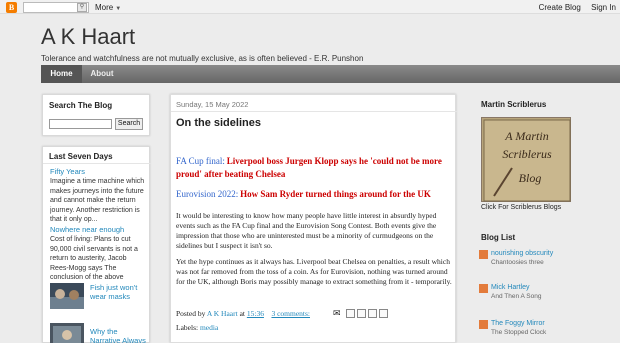 Image resolution: width=620 pixels, height=343 pixels. I want to click on twitter-share-icon, so click(361, 313).